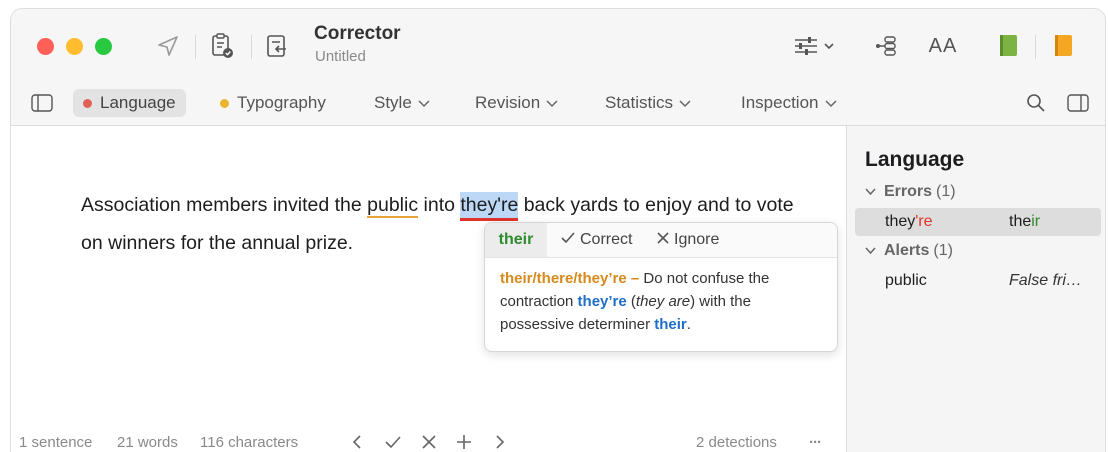  What do you see at coordinates (224, 103) in the screenshot?
I see `alert-dot` at bounding box center [224, 103].